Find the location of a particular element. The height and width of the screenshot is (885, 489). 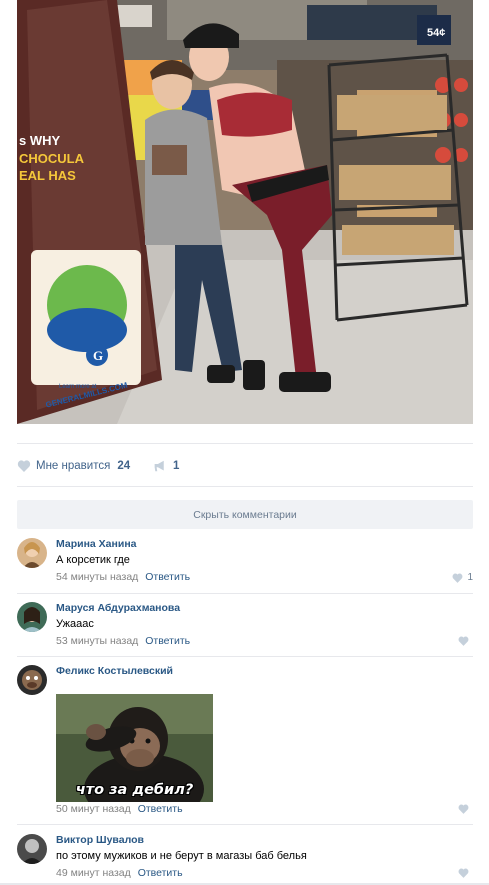

comment-like-button: 1 is located at coordinates (462, 577).